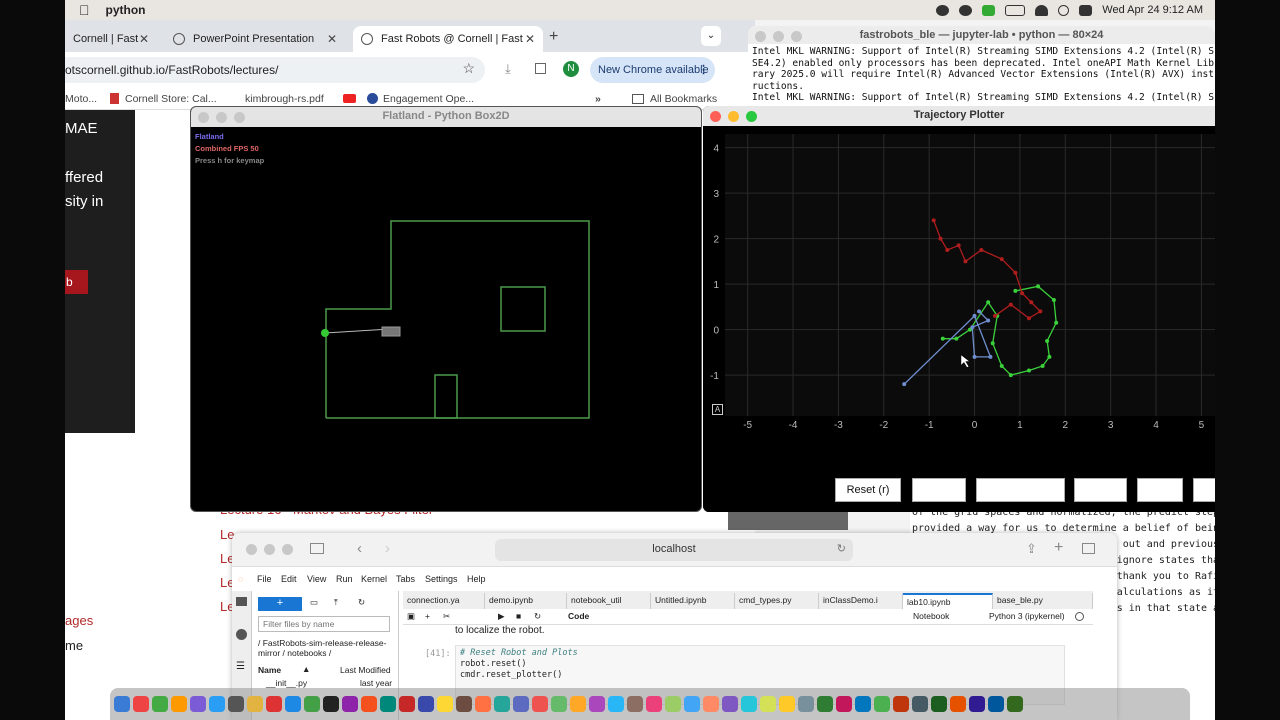 The height and width of the screenshot is (720, 1280). Describe the element at coordinates (441, 579) in the screenshot. I see `menu-settings: Settings` at that location.